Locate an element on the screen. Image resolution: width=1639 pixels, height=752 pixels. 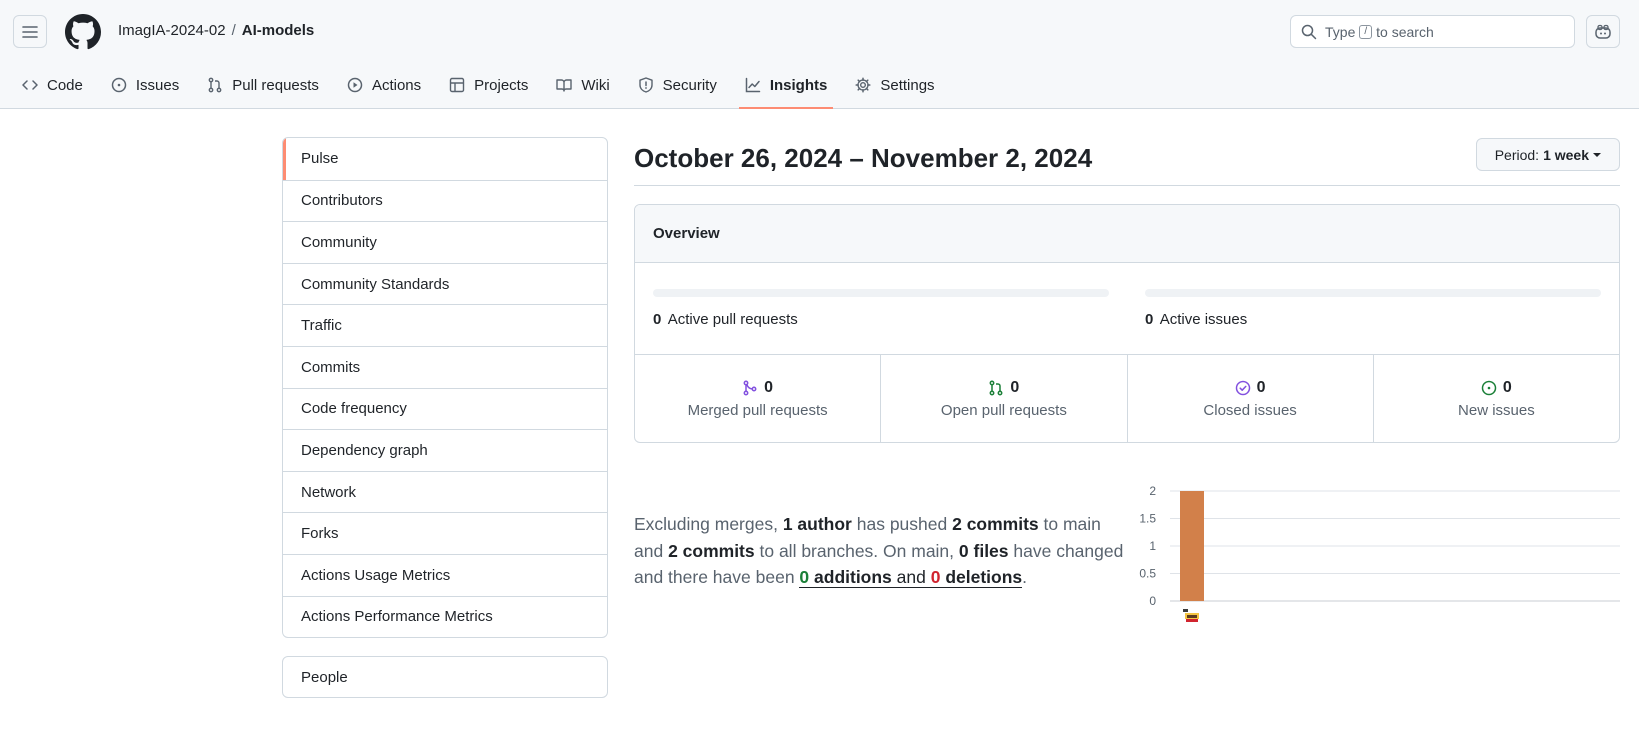
menu-button is located at coordinates (30, 31).